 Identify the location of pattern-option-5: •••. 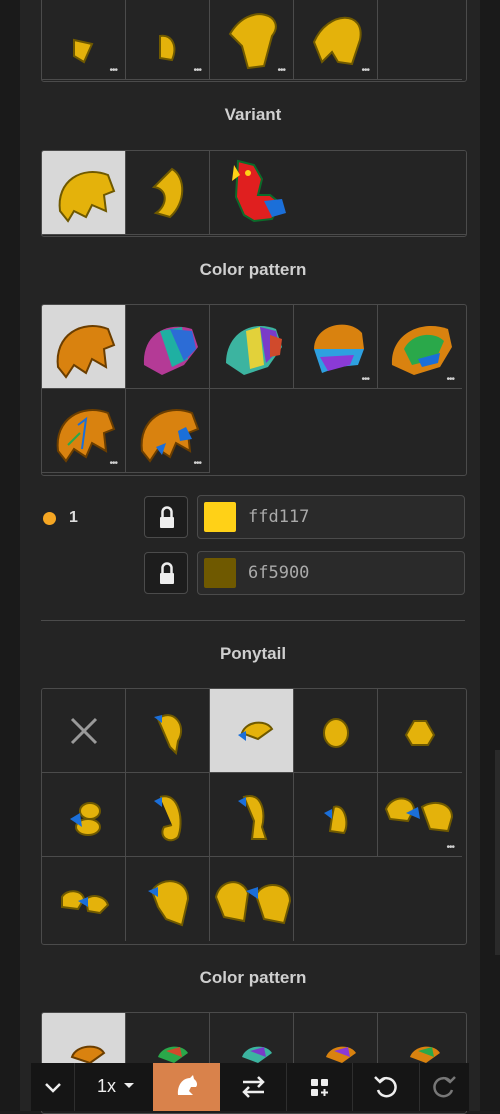
(420, 347).